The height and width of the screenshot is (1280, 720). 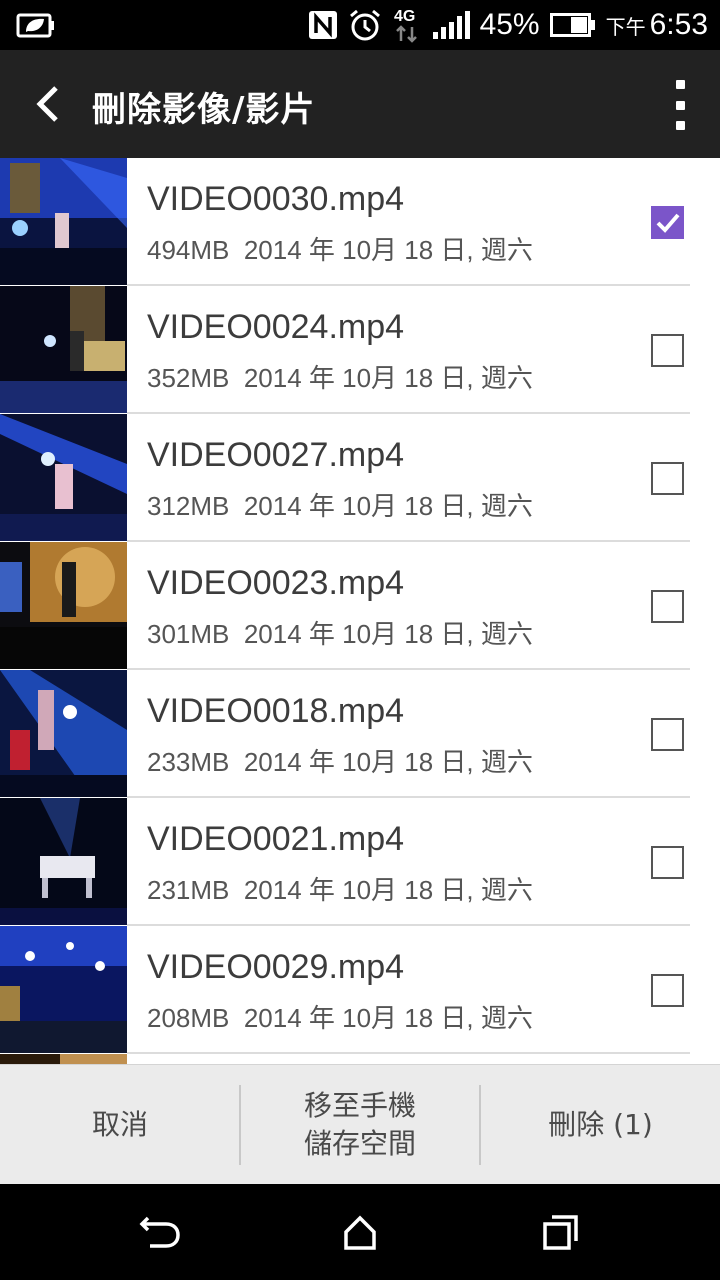 What do you see at coordinates (204, 110) in the screenshot?
I see `page-title: 刪除影像/影片` at bounding box center [204, 110].